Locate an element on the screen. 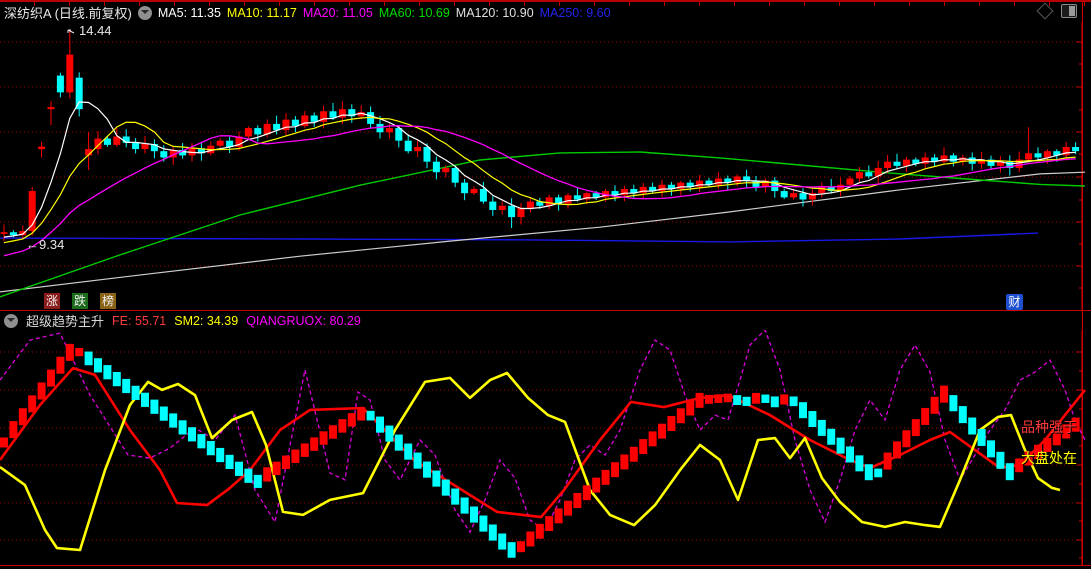 The width and height of the screenshot is (1091, 569). ma5-legend: MA5: 11.35 is located at coordinates (189, 12).